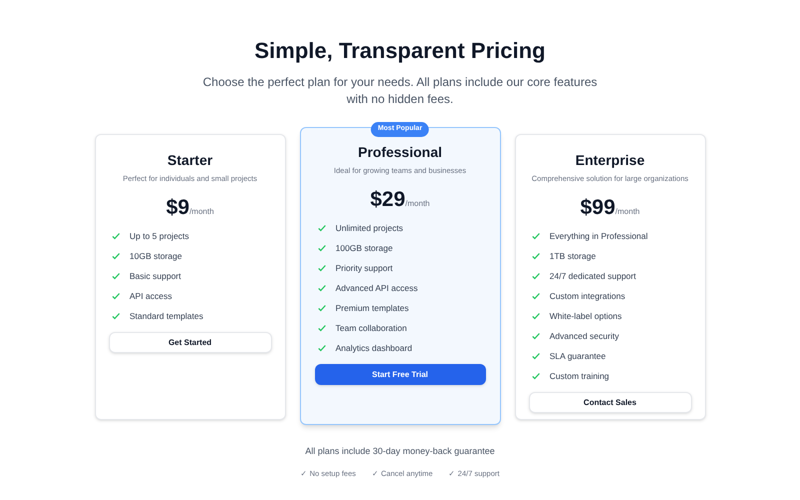 This screenshot has width=800, height=500. What do you see at coordinates (190, 343) in the screenshot?
I see `plan-button: Get Started` at bounding box center [190, 343].